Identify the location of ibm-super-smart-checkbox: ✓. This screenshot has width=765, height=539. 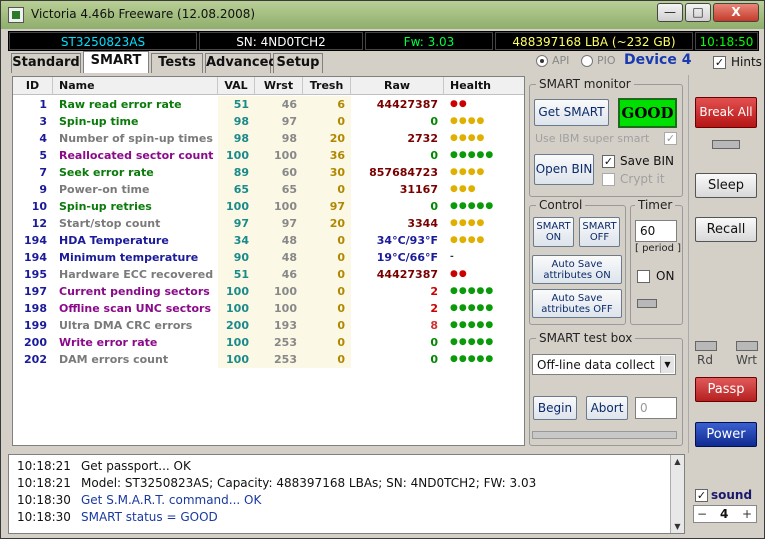
(670, 138).